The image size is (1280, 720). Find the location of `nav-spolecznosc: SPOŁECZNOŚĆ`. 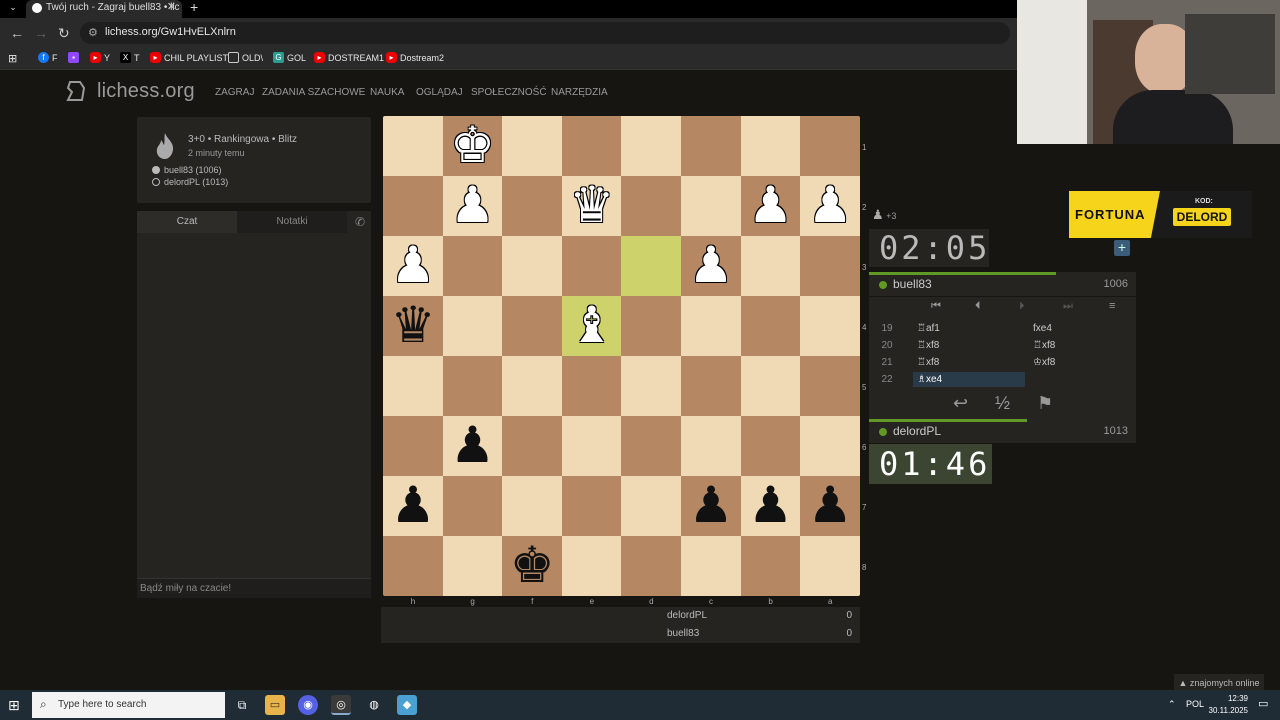

nav-spolecznosc: SPOŁECZNOŚĆ is located at coordinates (509, 92).